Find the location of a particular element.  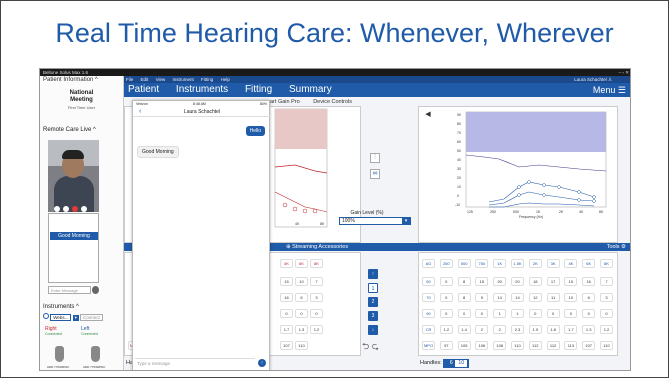

channel-up-icon: ↑ is located at coordinates (373, 274).